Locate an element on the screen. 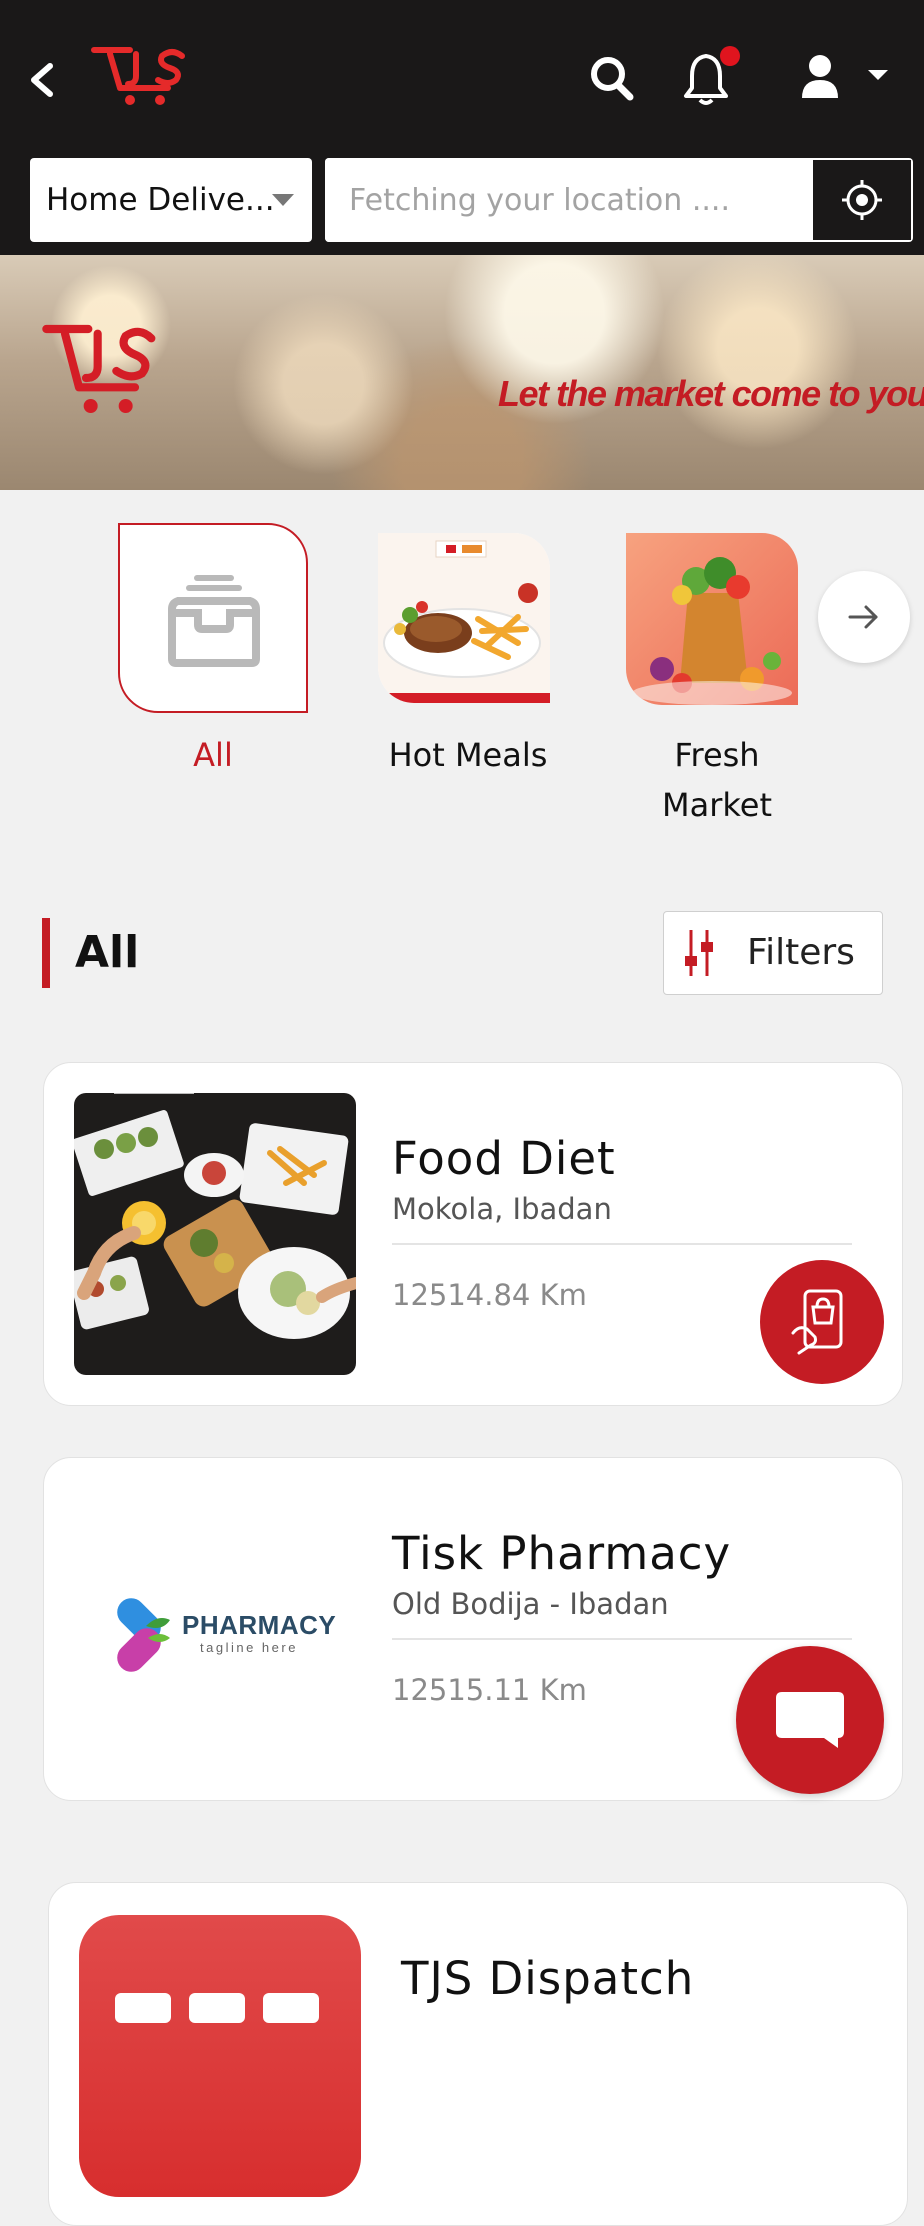 The image size is (924, 2226). store-distance: 12514.84 Km is located at coordinates (489, 1295).